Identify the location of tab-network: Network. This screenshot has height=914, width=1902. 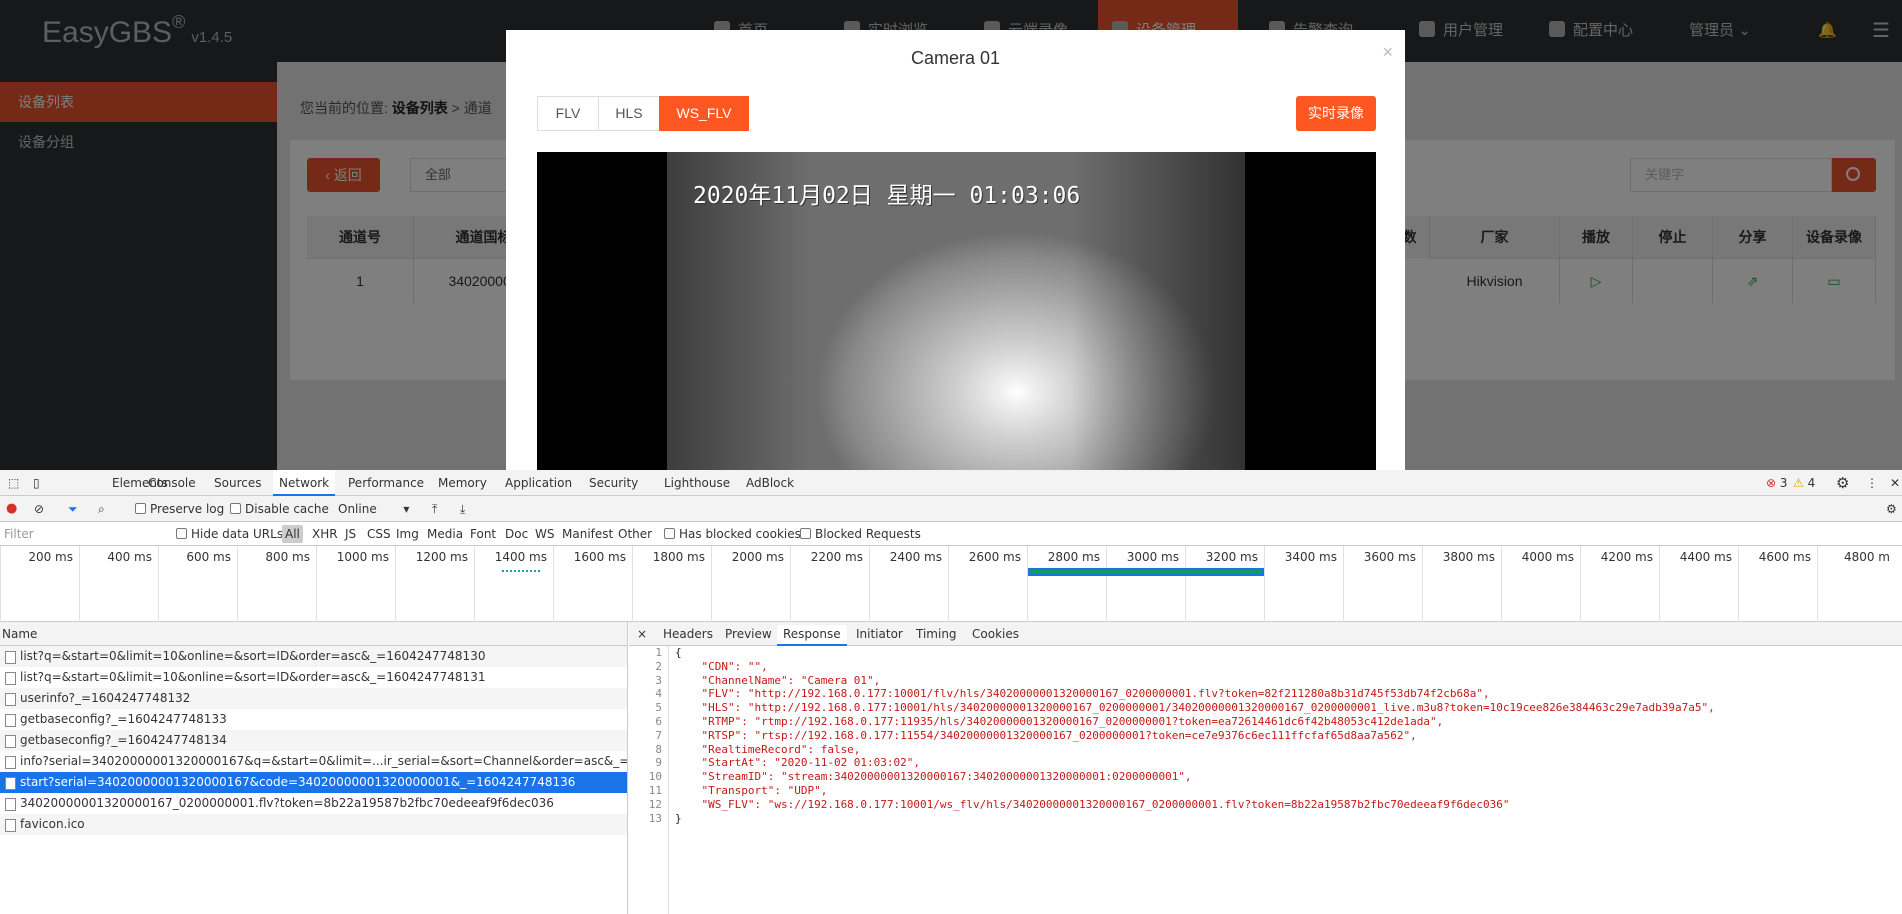
(304, 483).